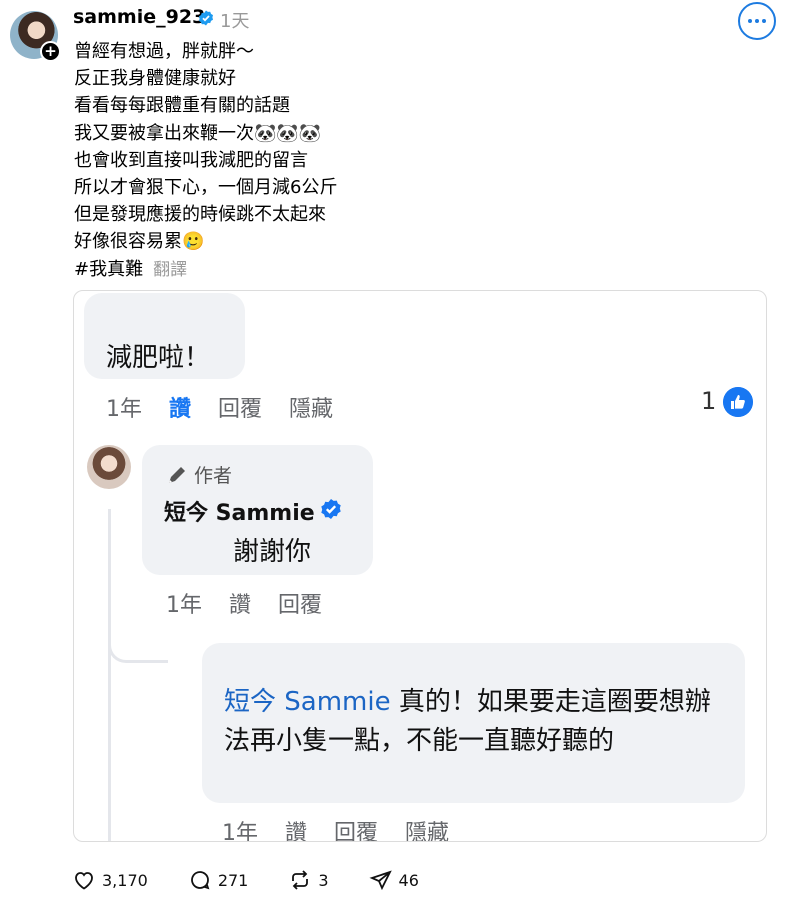 The height and width of the screenshot is (911, 800). I want to click on comment-time: 1年, so click(124, 409).